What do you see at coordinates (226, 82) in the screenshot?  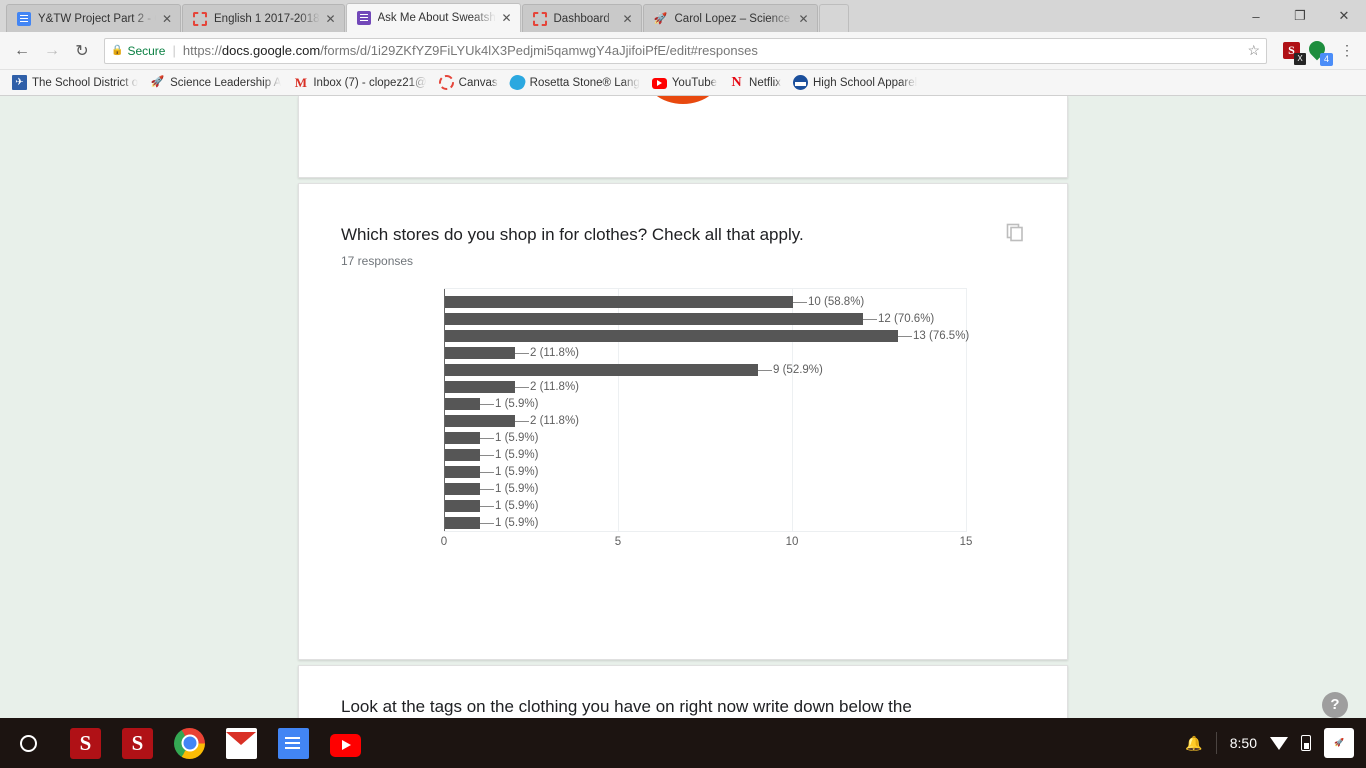 I see `bookmark-label: Science Leadership A` at bounding box center [226, 82].